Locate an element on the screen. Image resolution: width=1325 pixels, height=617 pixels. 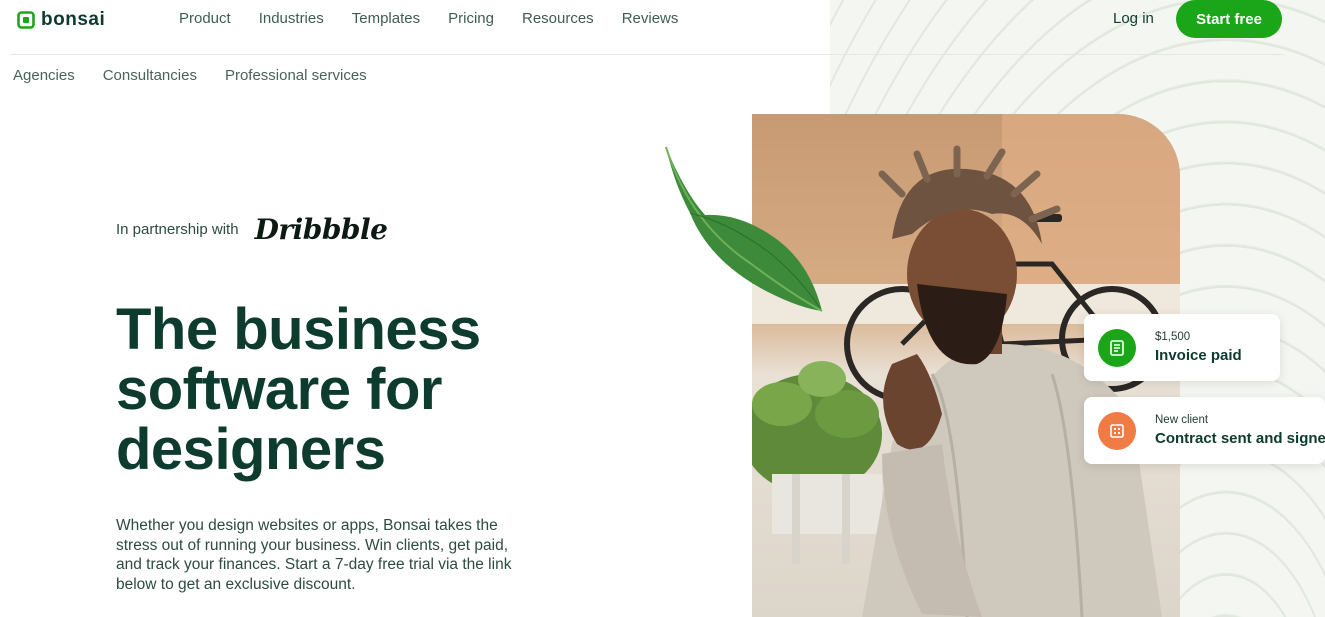
nav-item-product: Product is located at coordinates (205, 18).